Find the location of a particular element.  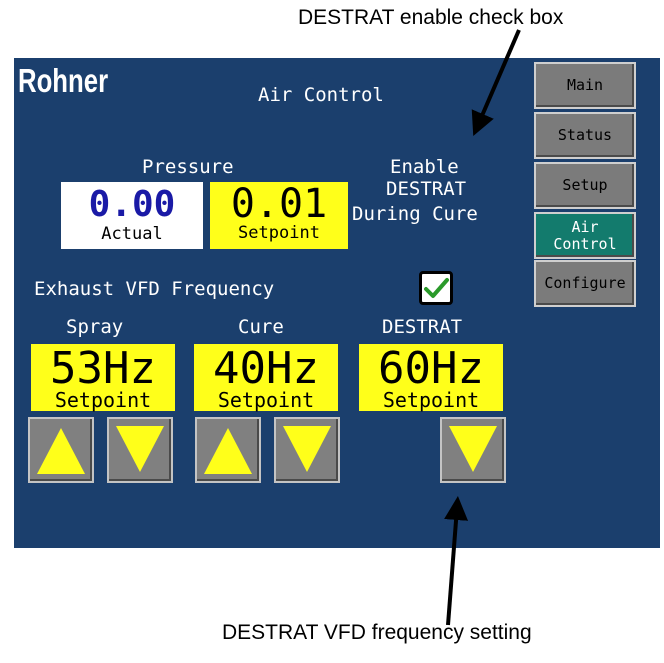

callout-destrat-vfd: DESTRAT VFD frequency setting is located at coordinates (377, 632).